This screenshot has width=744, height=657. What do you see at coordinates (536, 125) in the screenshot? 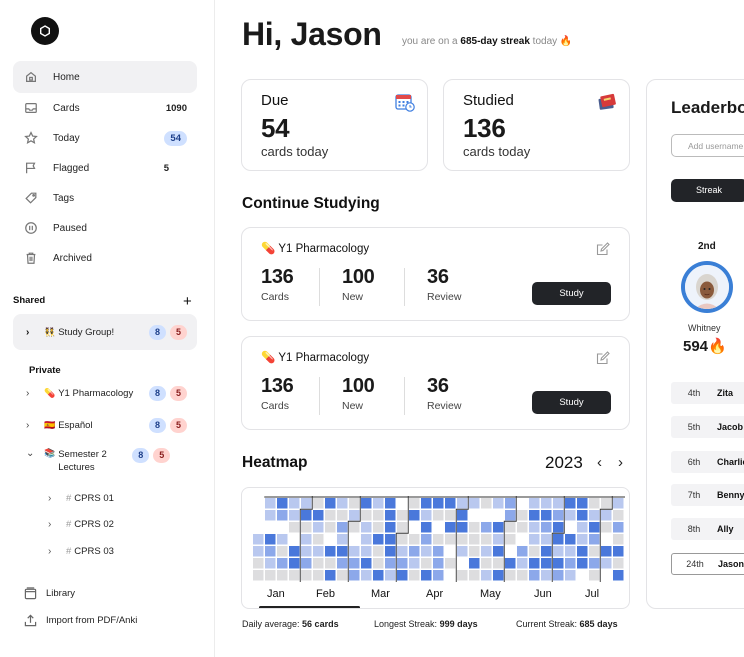
I see `studied-card: Studied 136 cards today` at bounding box center [536, 125].